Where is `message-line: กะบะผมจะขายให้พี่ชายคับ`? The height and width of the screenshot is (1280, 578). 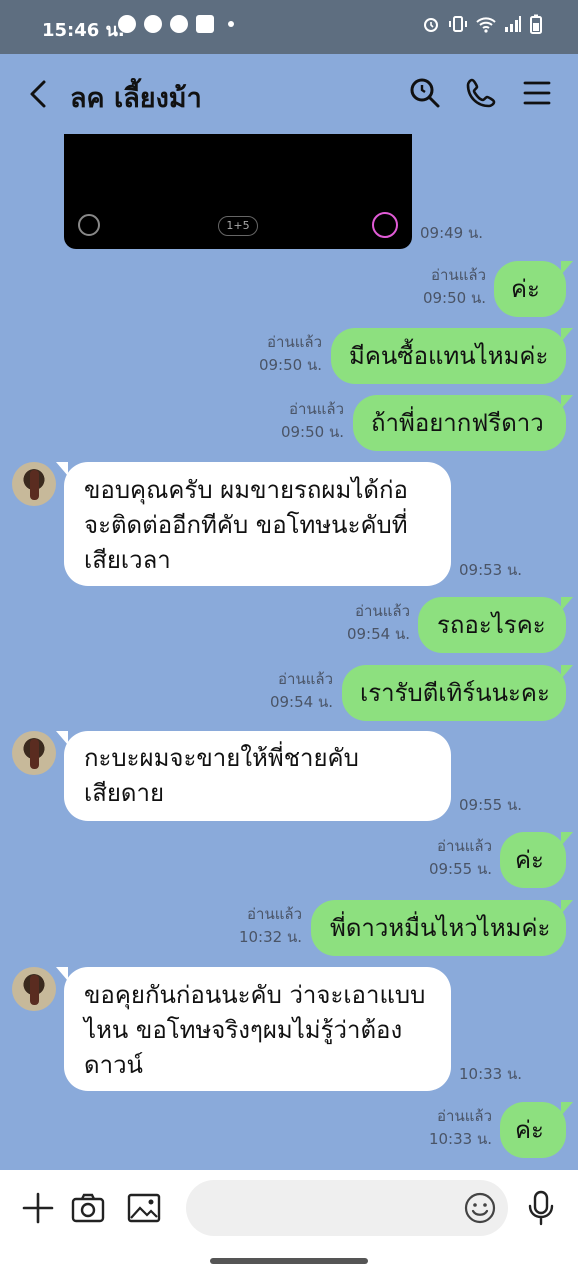 message-line: กะบะผมจะขายให้พี่ชายคับ is located at coordinates (221, 758).